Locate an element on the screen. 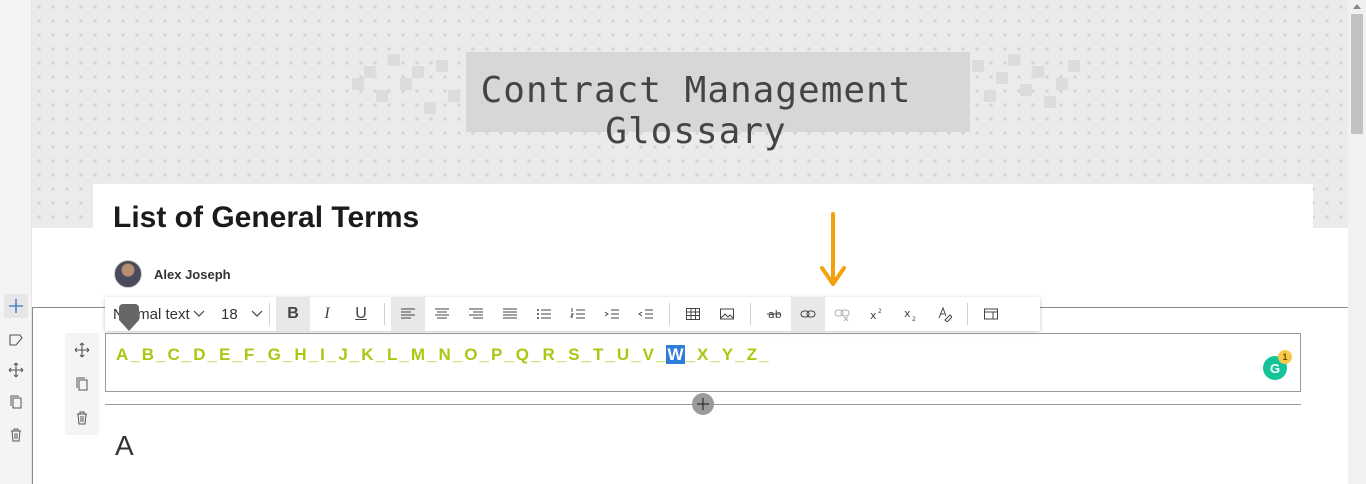 This screenshot has height=484, width=1366. bullet-list-button is located at coordinates (544, 314).